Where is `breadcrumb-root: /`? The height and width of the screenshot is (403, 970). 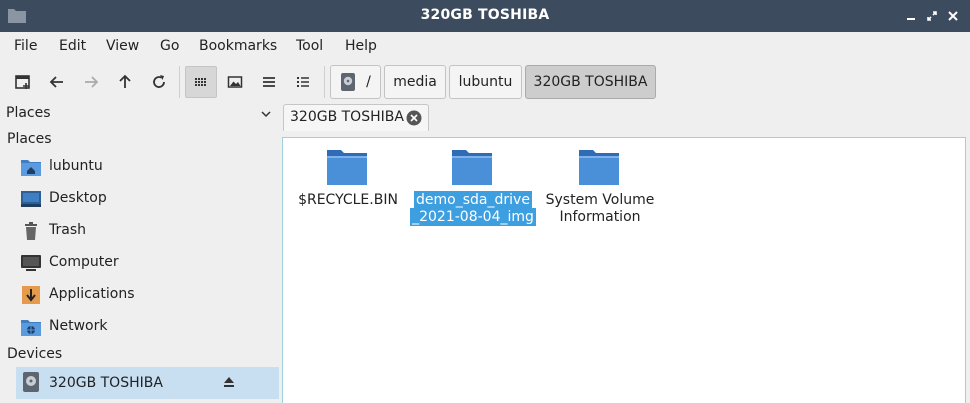
breadcrumb-root: / is located at coordinates (355, 82).